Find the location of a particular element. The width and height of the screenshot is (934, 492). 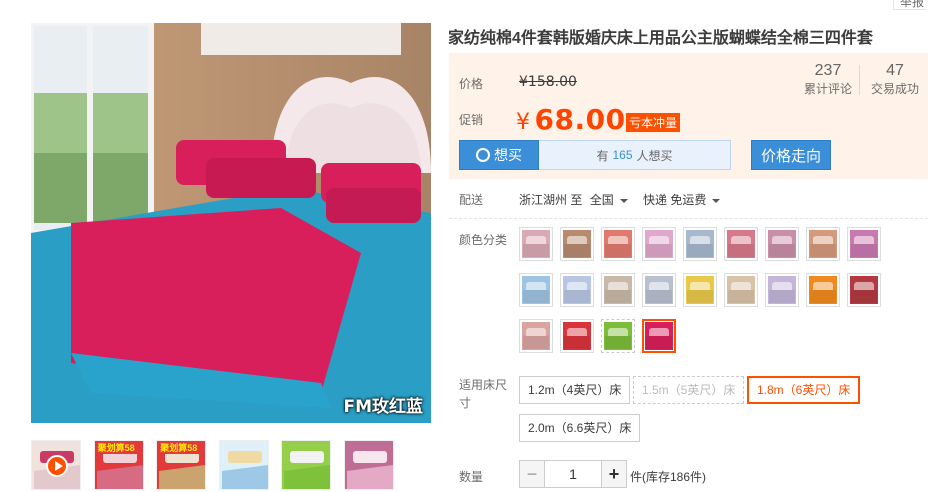

thumbnail-strip: 聚划算58 聚划算58 is located at coordinates (219, 465).